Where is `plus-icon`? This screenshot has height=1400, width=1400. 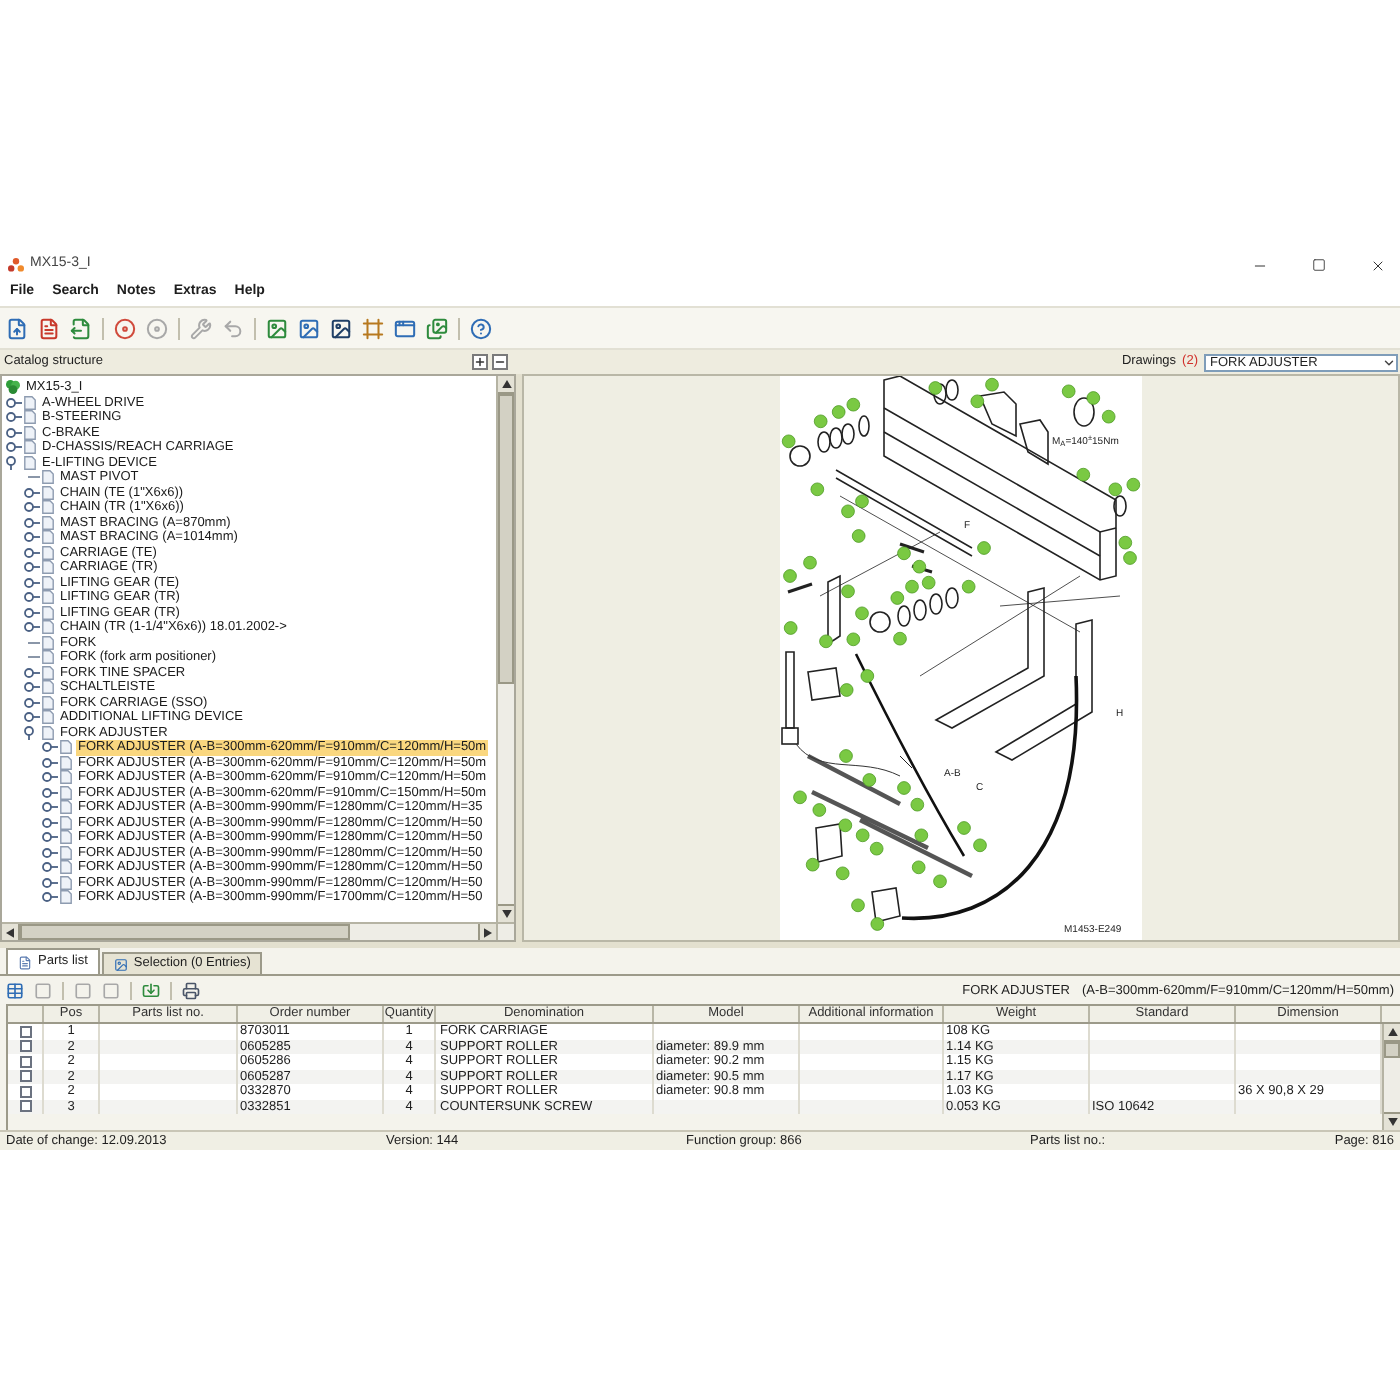
plus-icon is located at coordinates (480, 362).